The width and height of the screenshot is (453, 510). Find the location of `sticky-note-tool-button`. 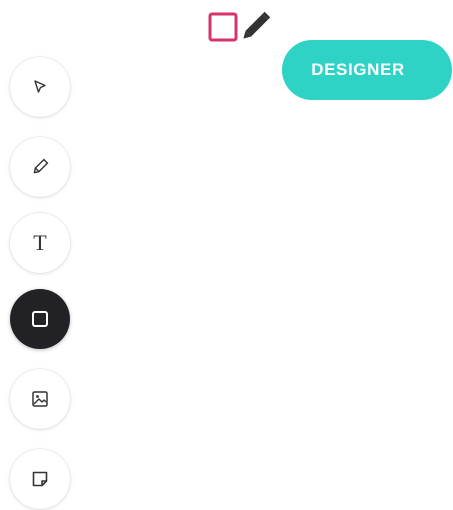

sticky-note-tool-button is located at coordinates (40, 479).